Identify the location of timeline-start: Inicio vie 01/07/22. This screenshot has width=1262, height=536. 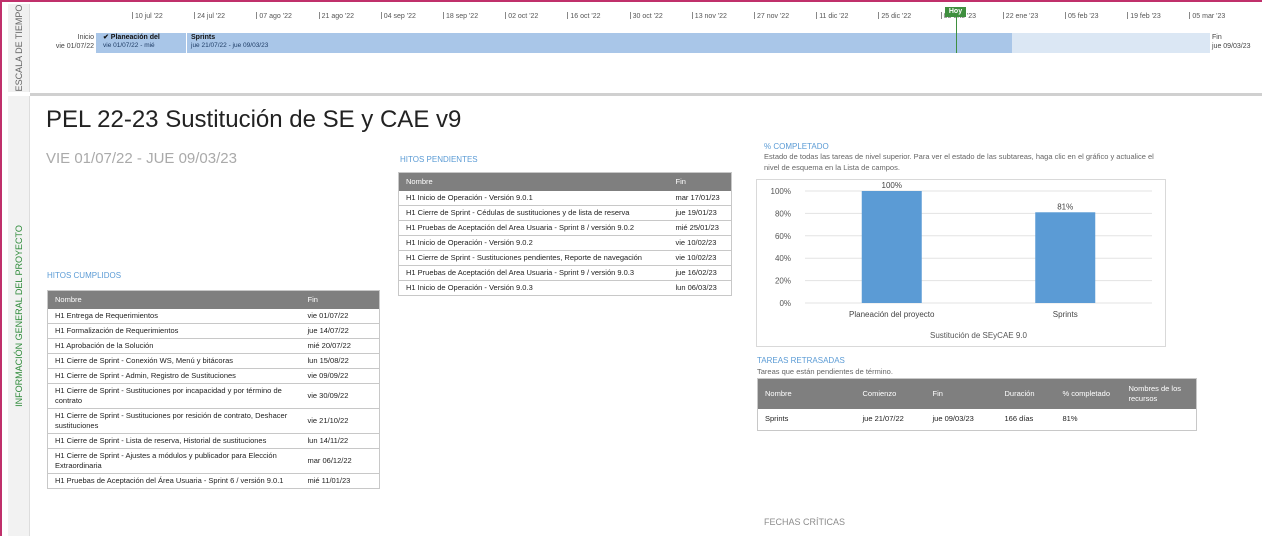
(70, 42).